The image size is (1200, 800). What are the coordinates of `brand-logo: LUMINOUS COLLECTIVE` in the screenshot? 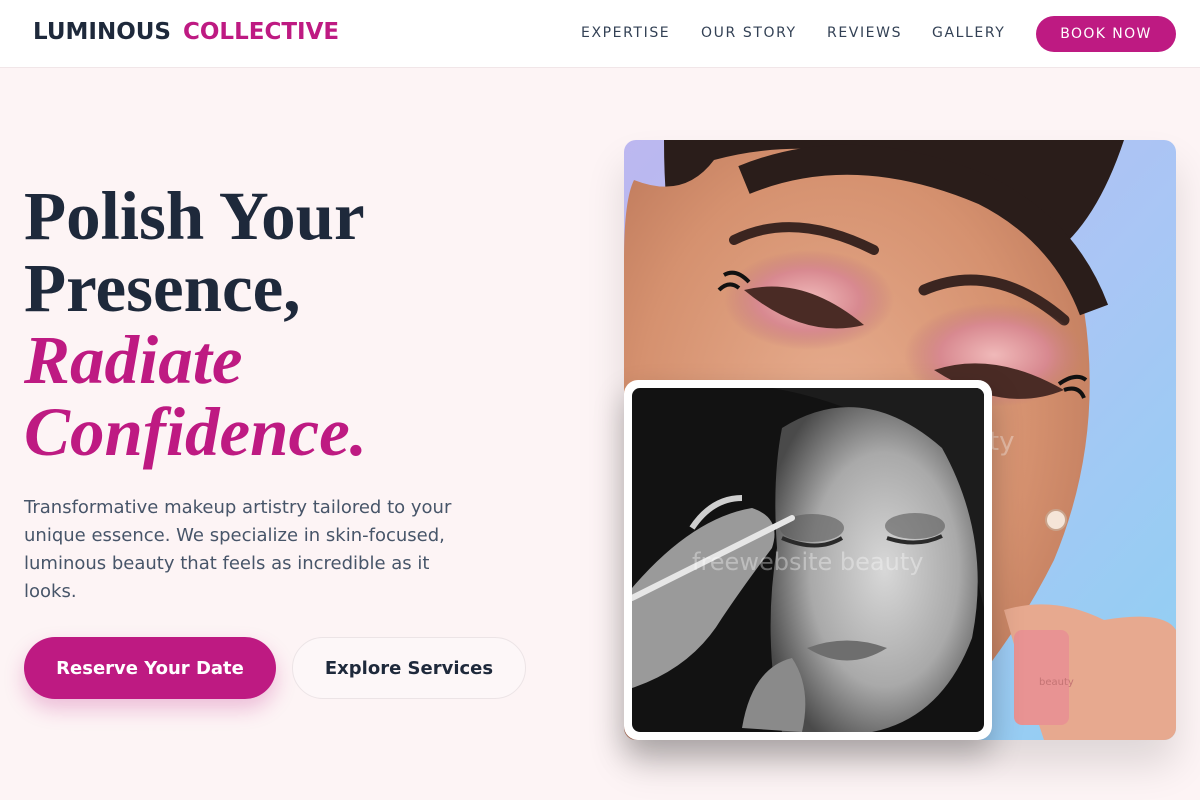 It's located at (186, 32).